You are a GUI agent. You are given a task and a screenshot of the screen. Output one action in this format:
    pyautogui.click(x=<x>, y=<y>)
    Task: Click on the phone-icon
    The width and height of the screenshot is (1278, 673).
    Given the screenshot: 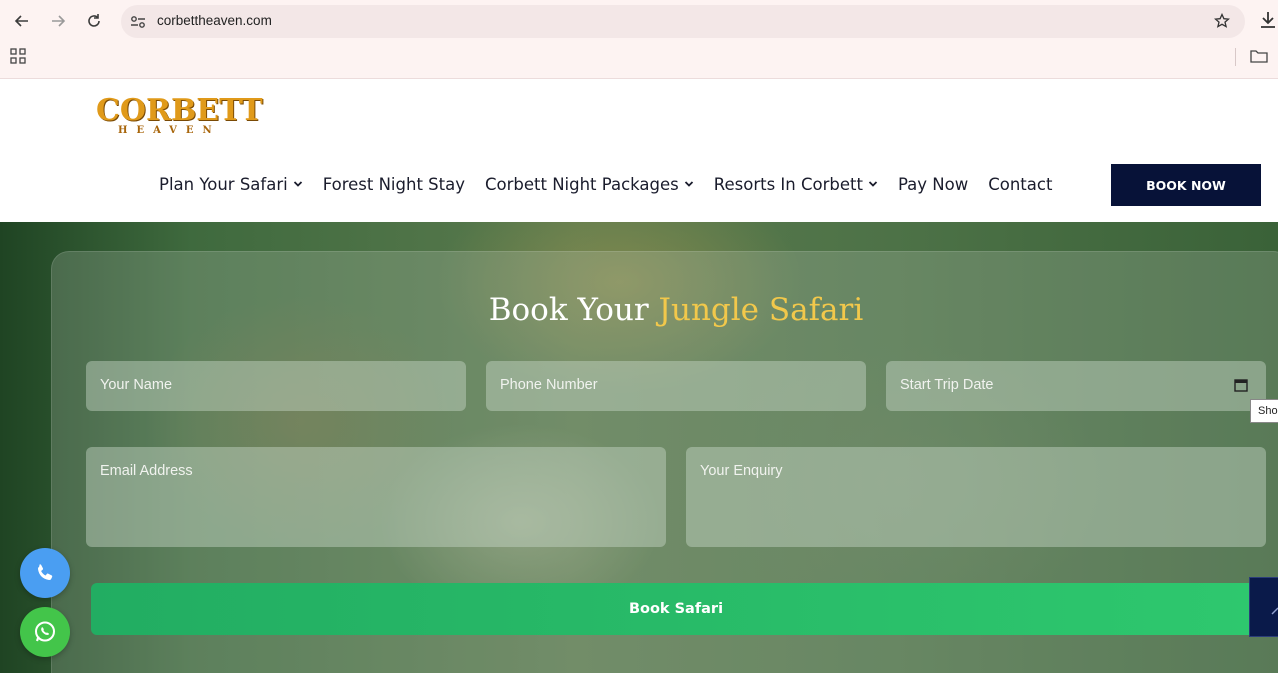 What is the action you would take?
    pyautogui.click(x=45, y=572)
    